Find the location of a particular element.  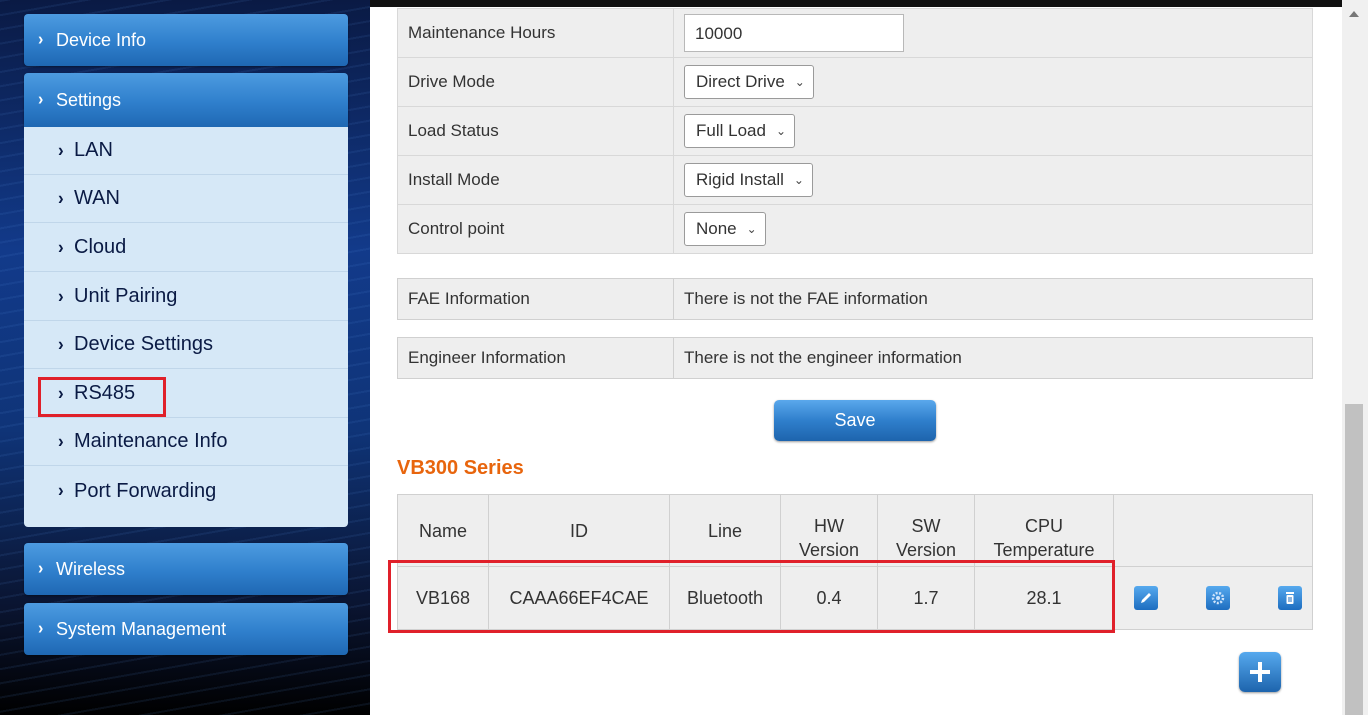

engineer-info-value: There is not the engineer information is located at coordinates (993, 358).